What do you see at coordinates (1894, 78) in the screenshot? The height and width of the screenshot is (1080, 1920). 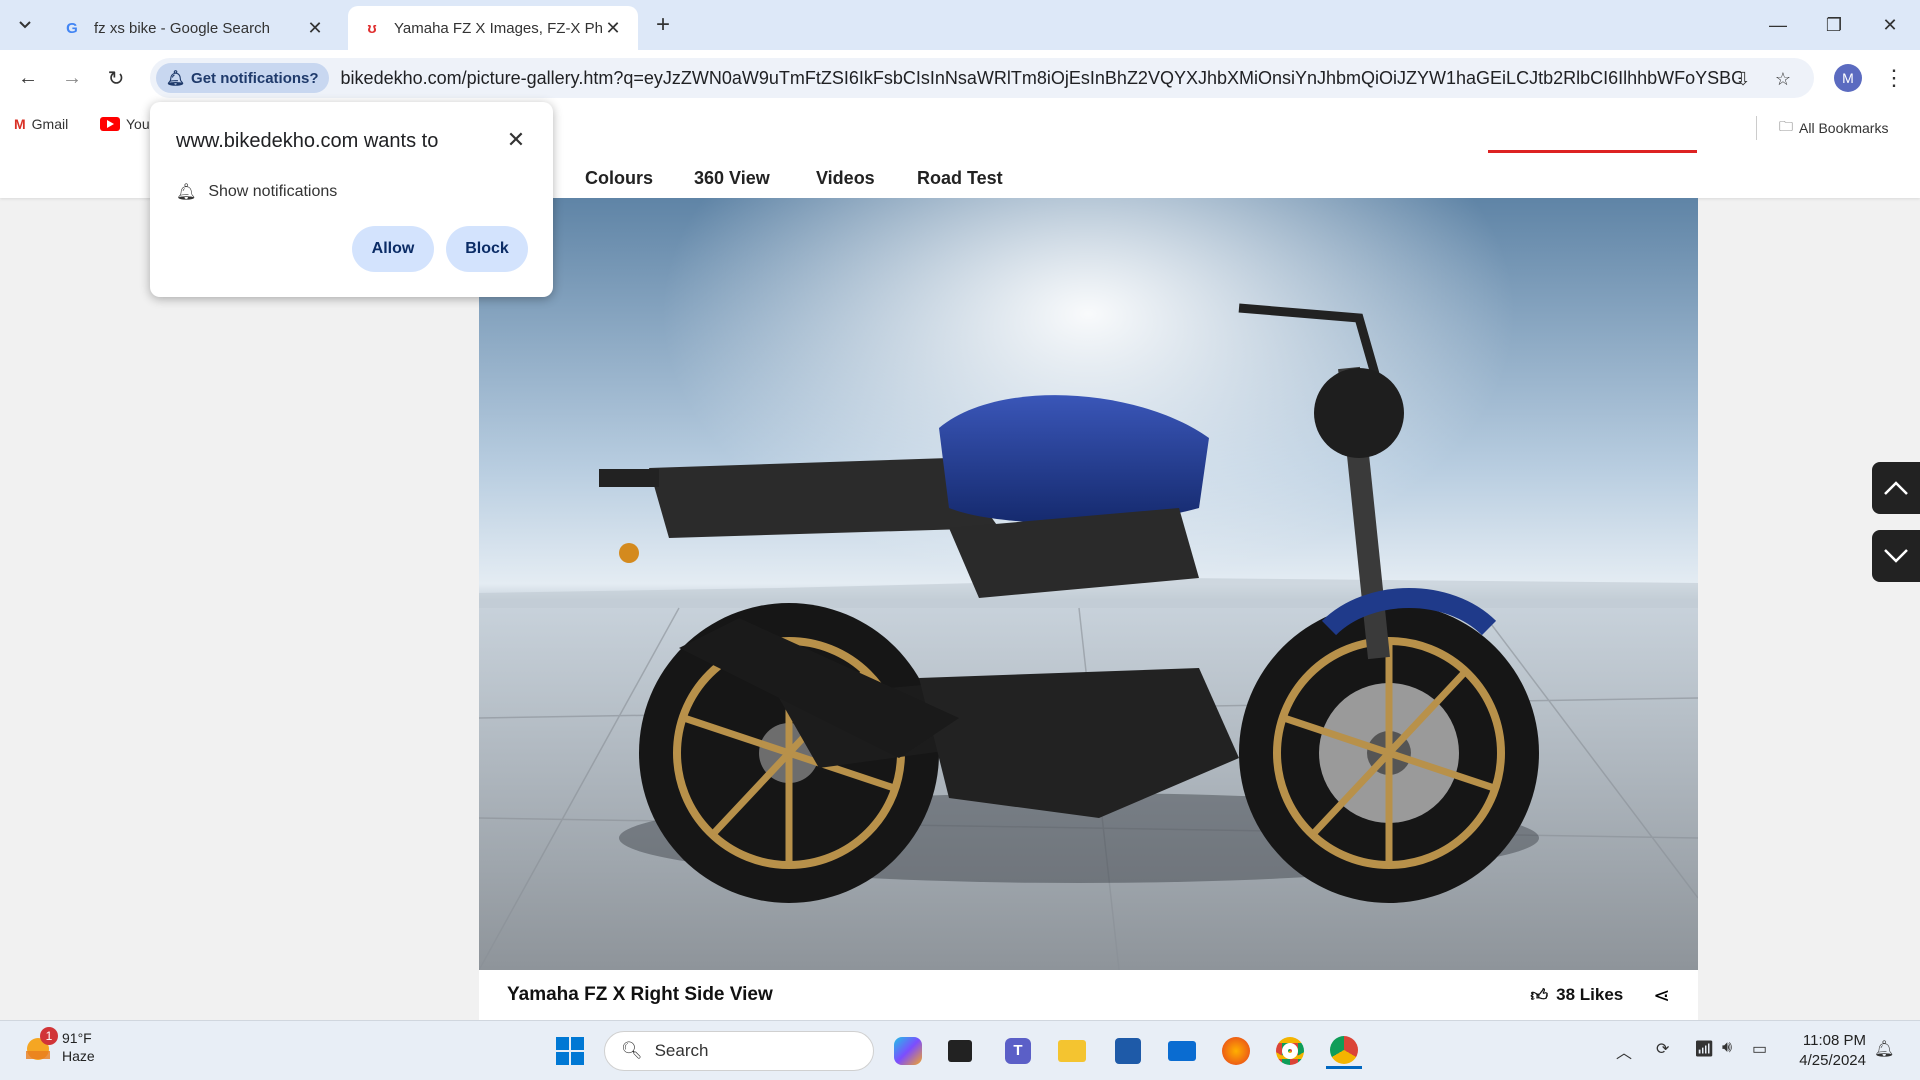 I see `browser-menu-icon: ⋮` at bounding box center [1894, 78].